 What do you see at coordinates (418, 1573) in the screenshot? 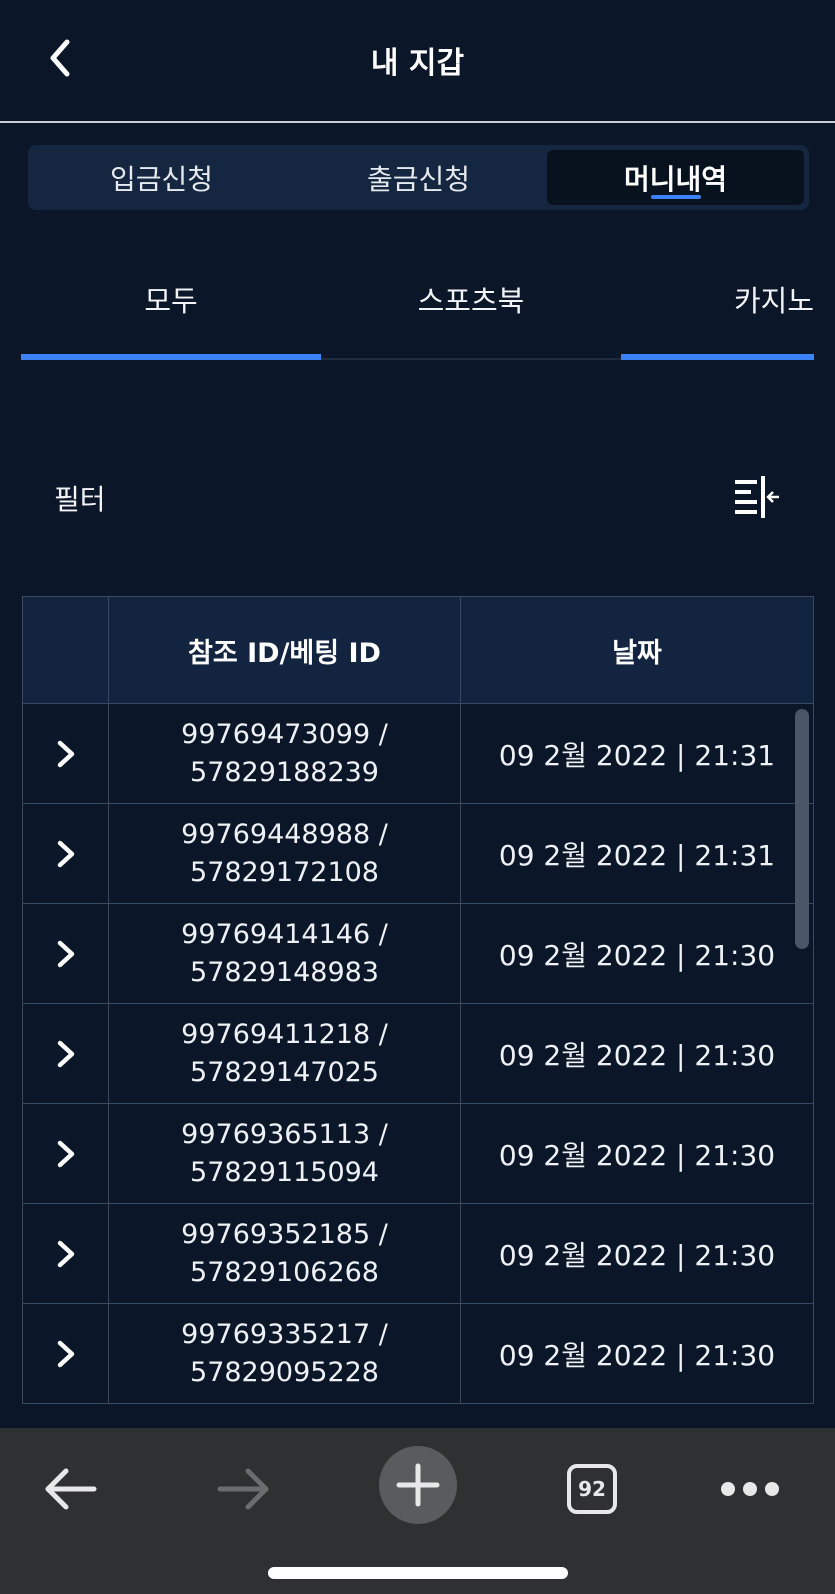
I see `home-indicator` at bounding box center [418, 1573].